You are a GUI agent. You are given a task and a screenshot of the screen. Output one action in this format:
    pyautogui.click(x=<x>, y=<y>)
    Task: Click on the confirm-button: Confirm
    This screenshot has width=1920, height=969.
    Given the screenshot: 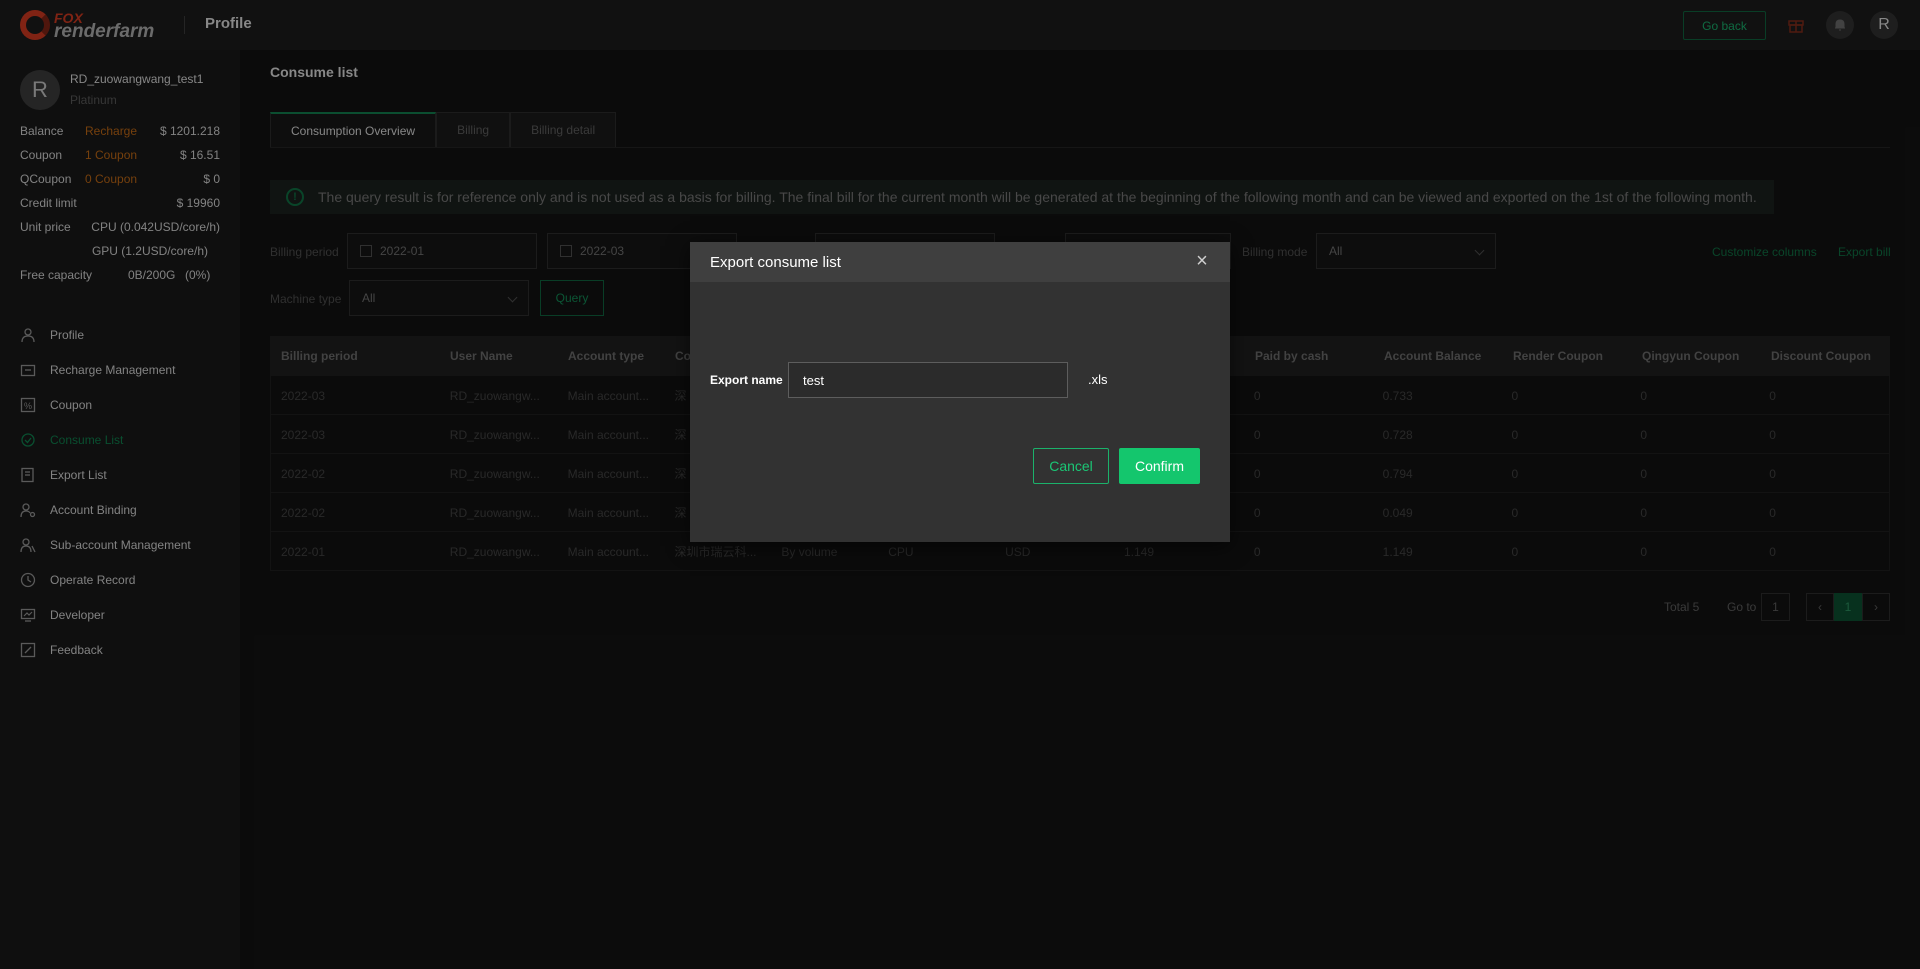 What is the action you would take?
    pyautogui.click(x=1159, y=466)
    